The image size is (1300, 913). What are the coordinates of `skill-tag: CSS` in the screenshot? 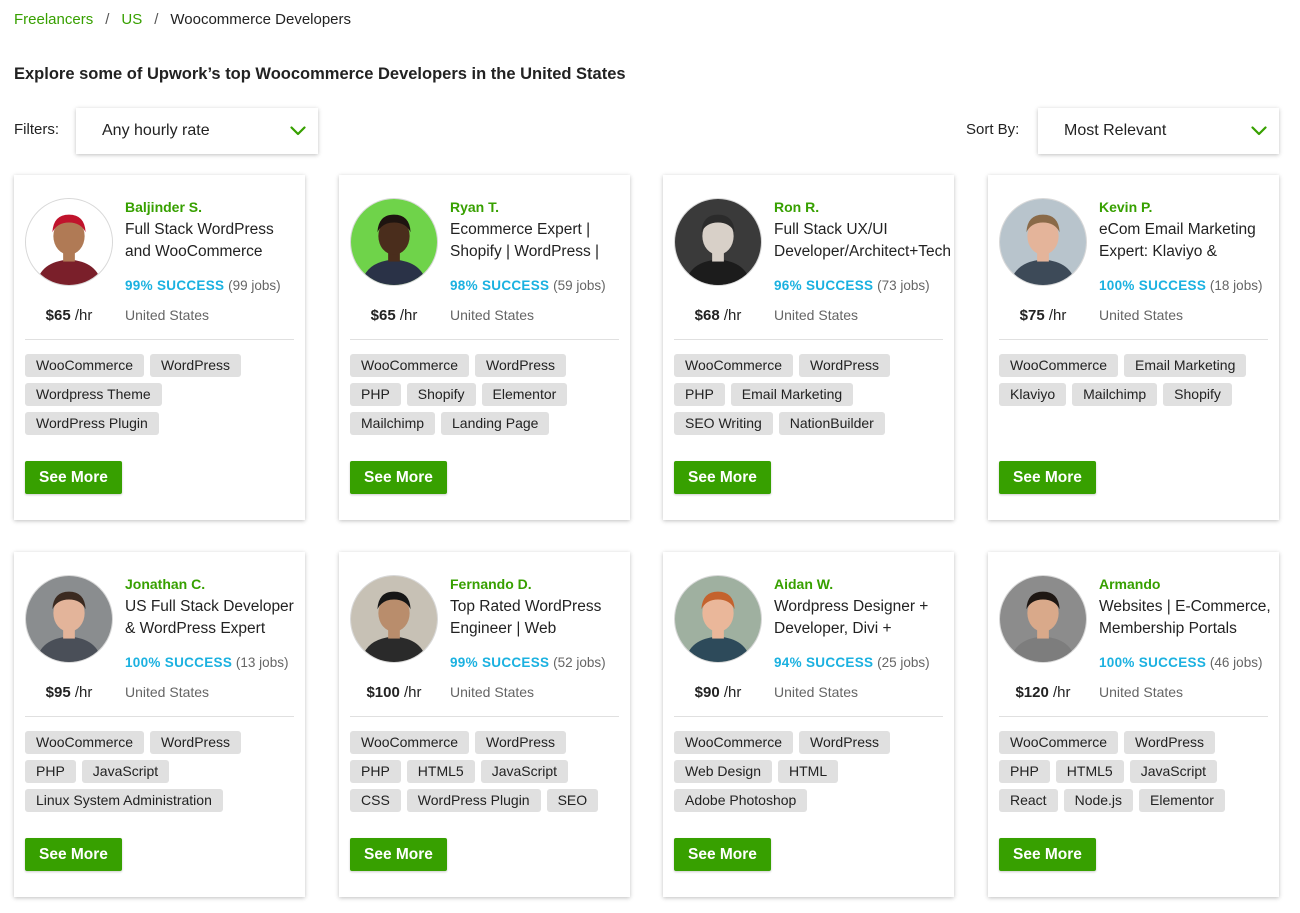 It's located at (375, 800).